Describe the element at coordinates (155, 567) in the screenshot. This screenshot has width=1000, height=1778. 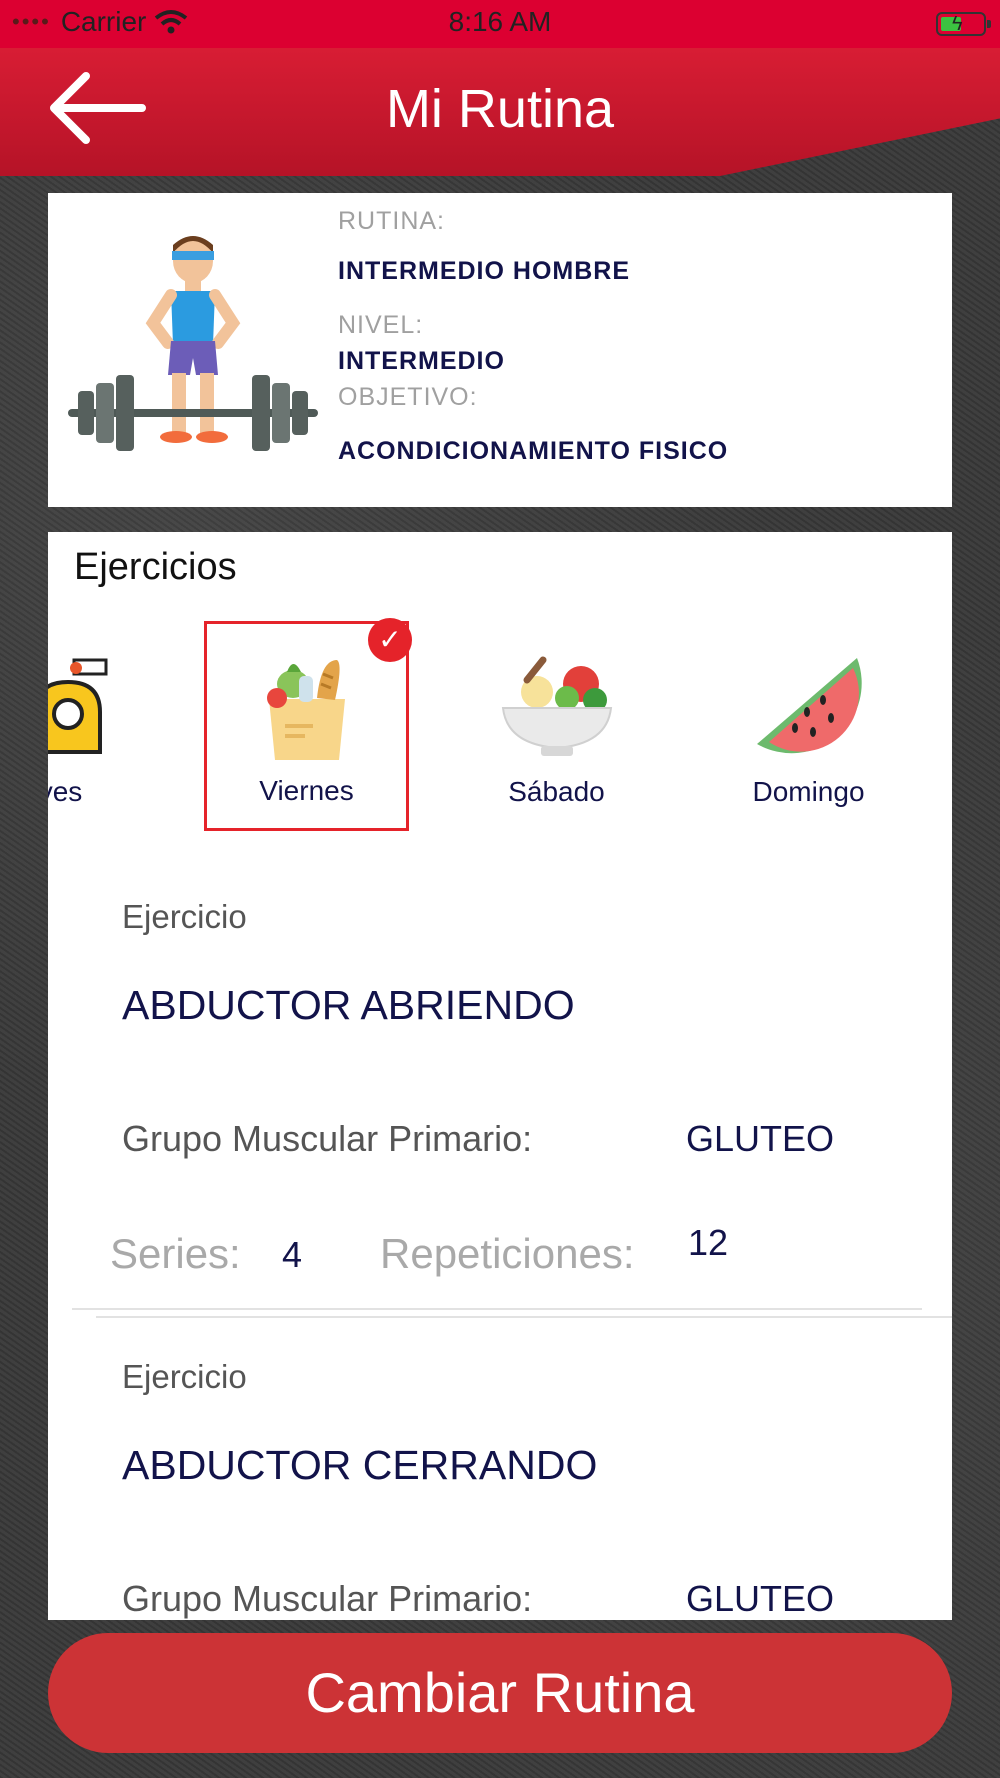
I see `exercises-title: Ejercicios` at that location.